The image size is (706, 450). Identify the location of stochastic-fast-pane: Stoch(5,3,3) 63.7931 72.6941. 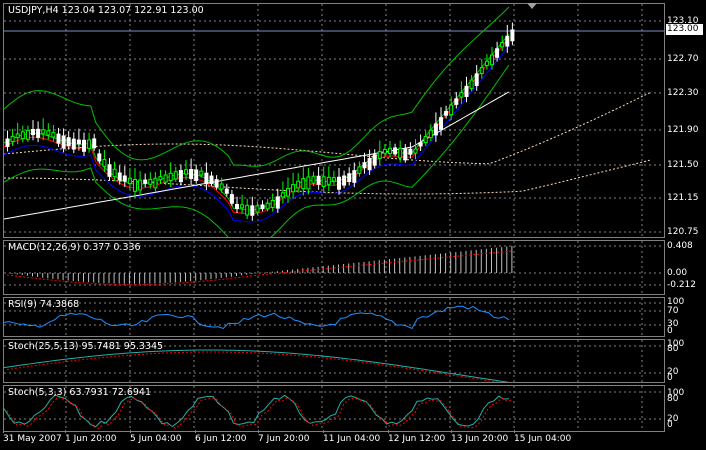
(334, 408).